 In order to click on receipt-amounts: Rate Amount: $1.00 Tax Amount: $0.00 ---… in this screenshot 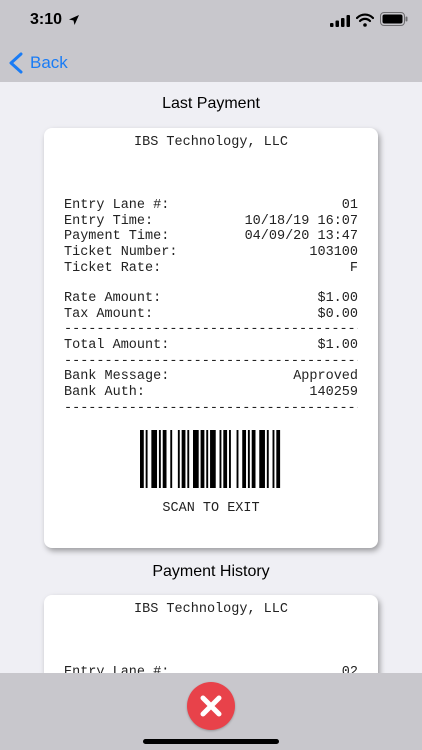, I will do `click(211, 354)`.